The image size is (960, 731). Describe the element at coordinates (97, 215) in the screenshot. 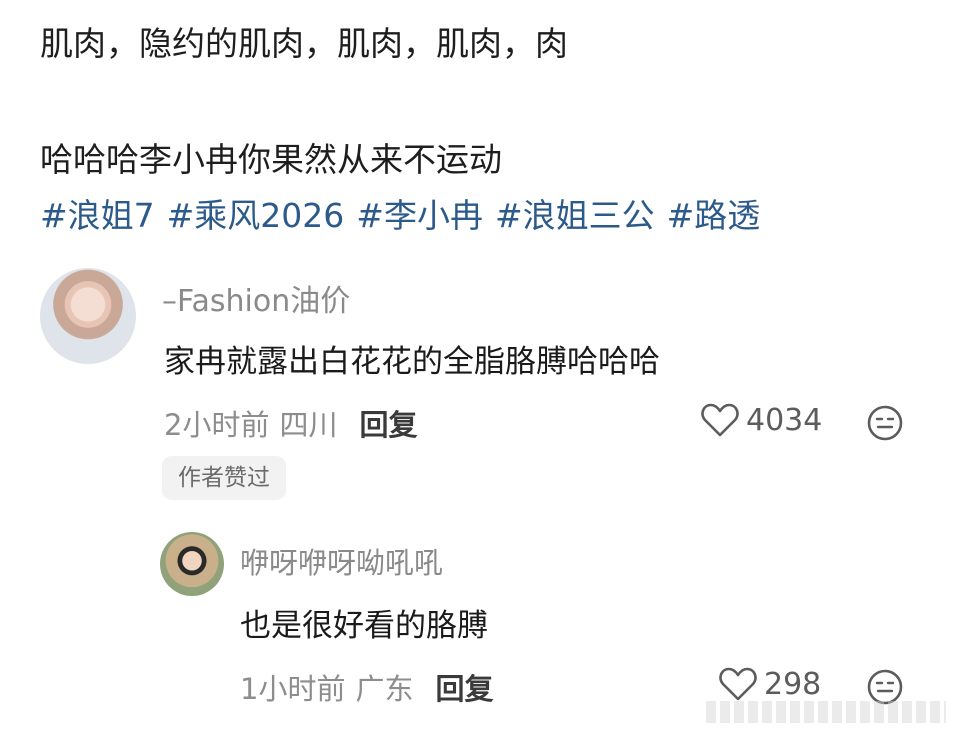

I see `hashtag-link: #浪姐7` at that location.